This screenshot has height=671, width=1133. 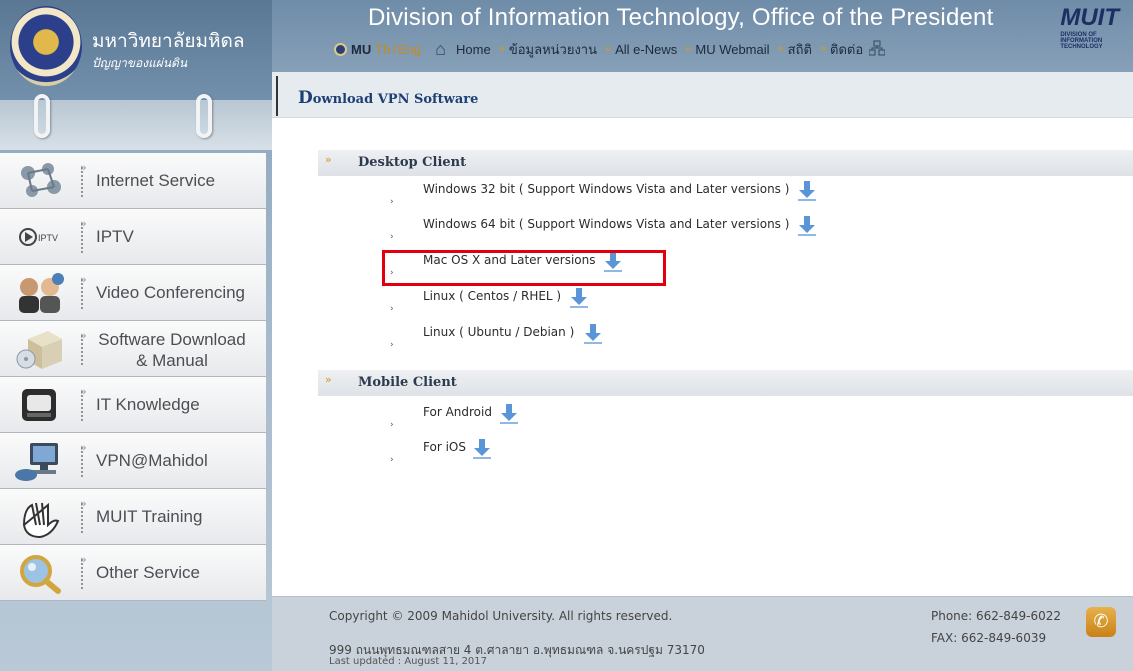 I want to click on sidebar-item-it-knowledge: » IT Knowledge, so click(x=133, y=405).